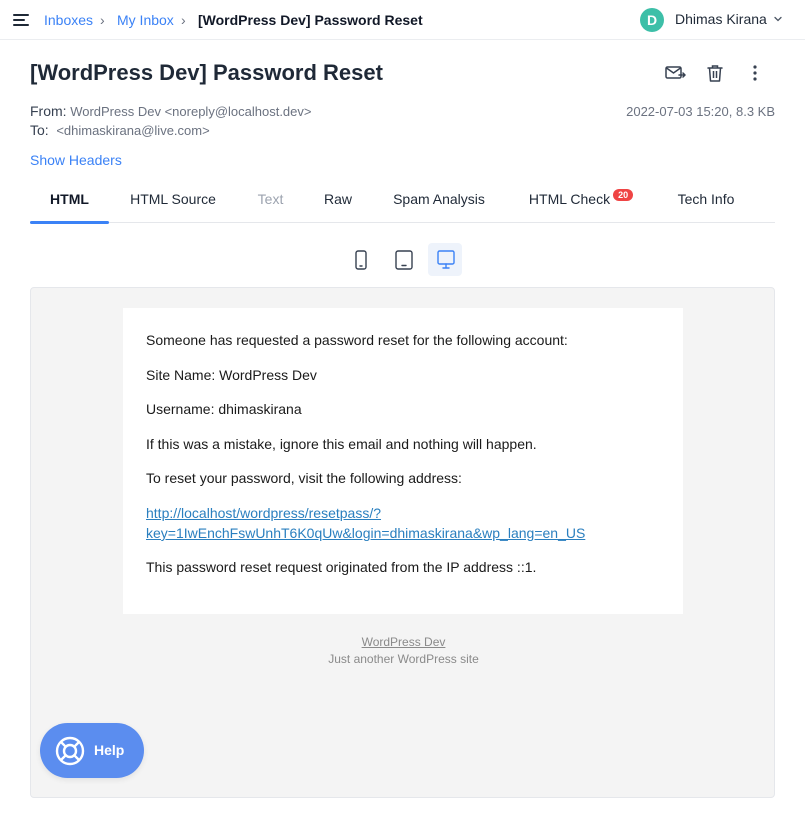 The image size is (805, 818). Describe the element at coordinates (569, 199) in the screenshot. I see `tab-html-check-label: HTML Check` at that location.